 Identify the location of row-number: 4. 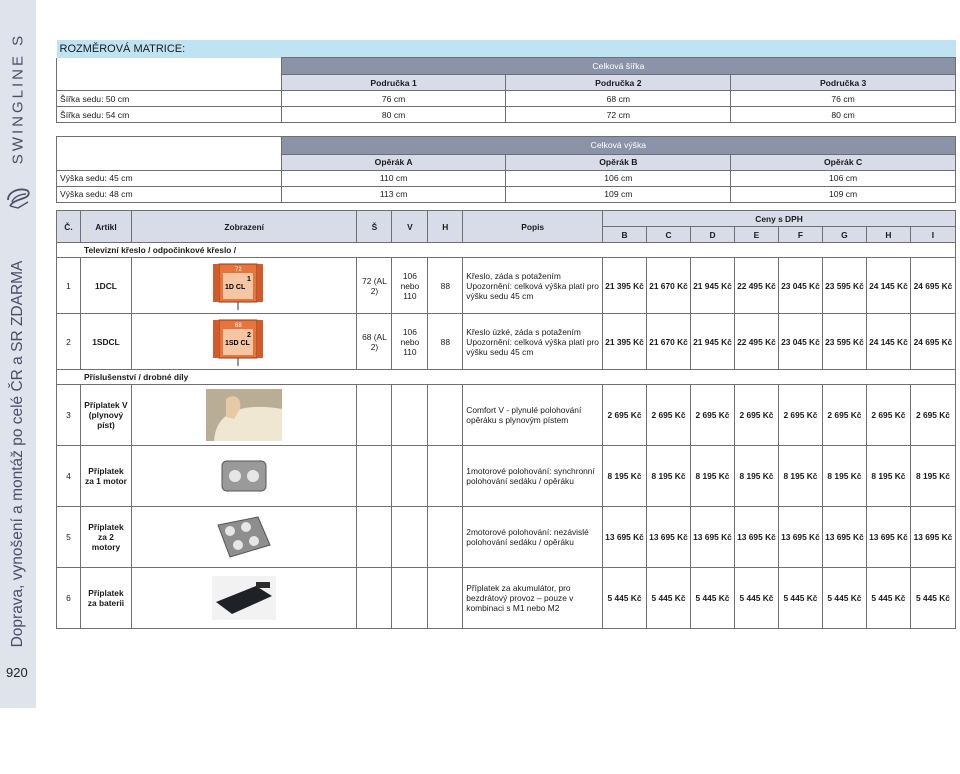
(68, 476).